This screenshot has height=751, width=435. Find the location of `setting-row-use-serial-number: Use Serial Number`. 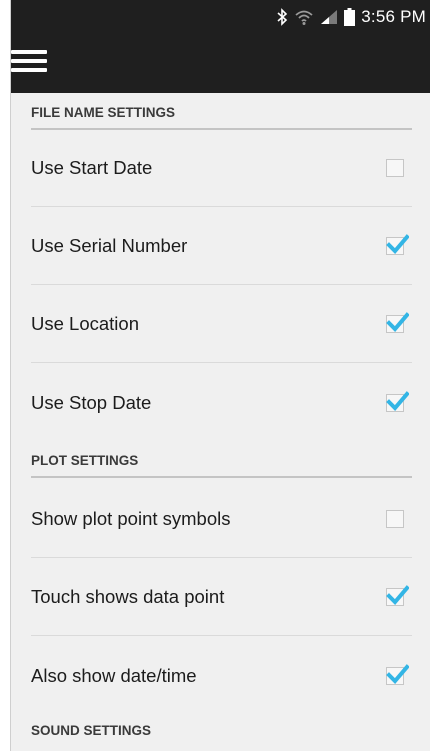

setting-row-use-serial-number: Use Serial Number is located at coordinates (221, 246).